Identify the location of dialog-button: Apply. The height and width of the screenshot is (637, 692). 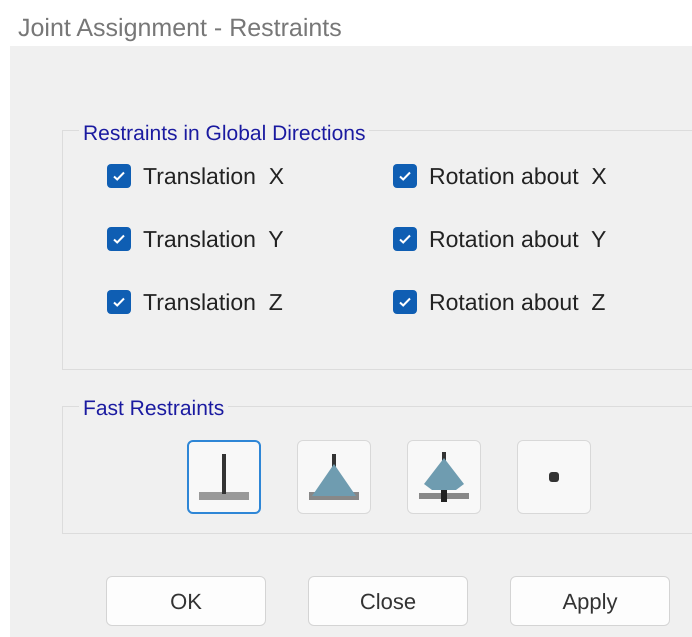
(590, 601).